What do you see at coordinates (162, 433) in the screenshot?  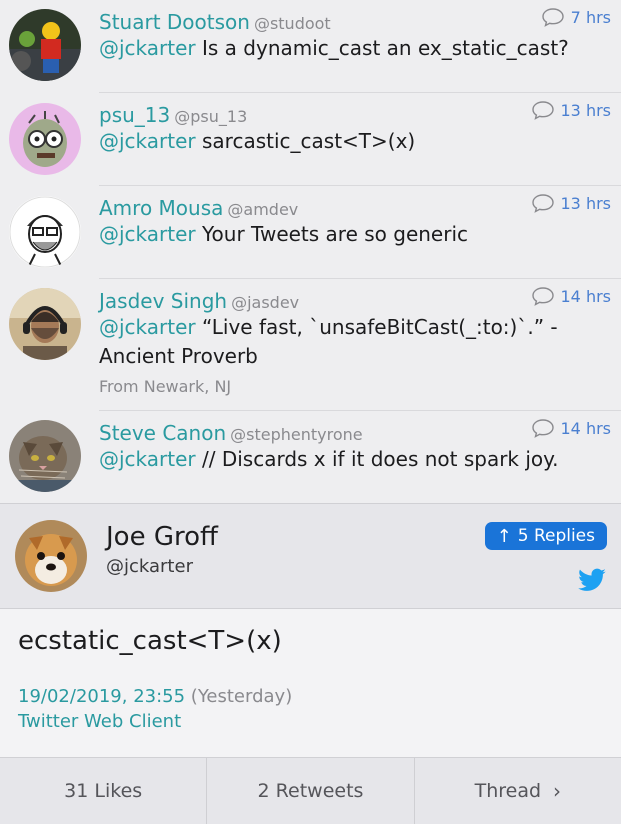 I see `author-name: Steve Canon` at bounding box center [162, 433].